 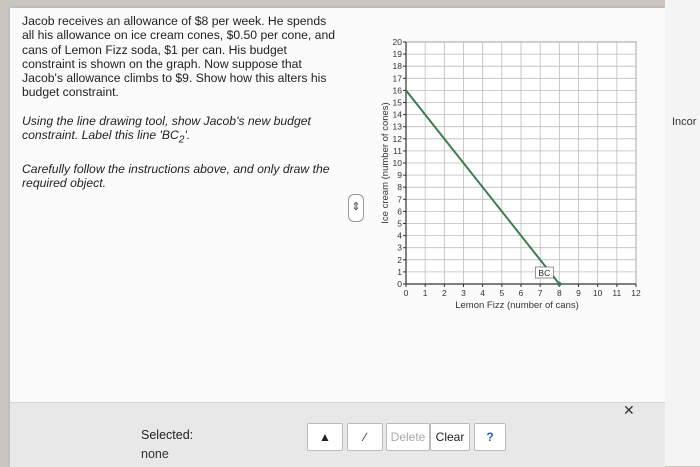 What do you see at coordinates (490, 437) in the screenshot?
I see `help-button: ?` at bounding box center [490, 437].